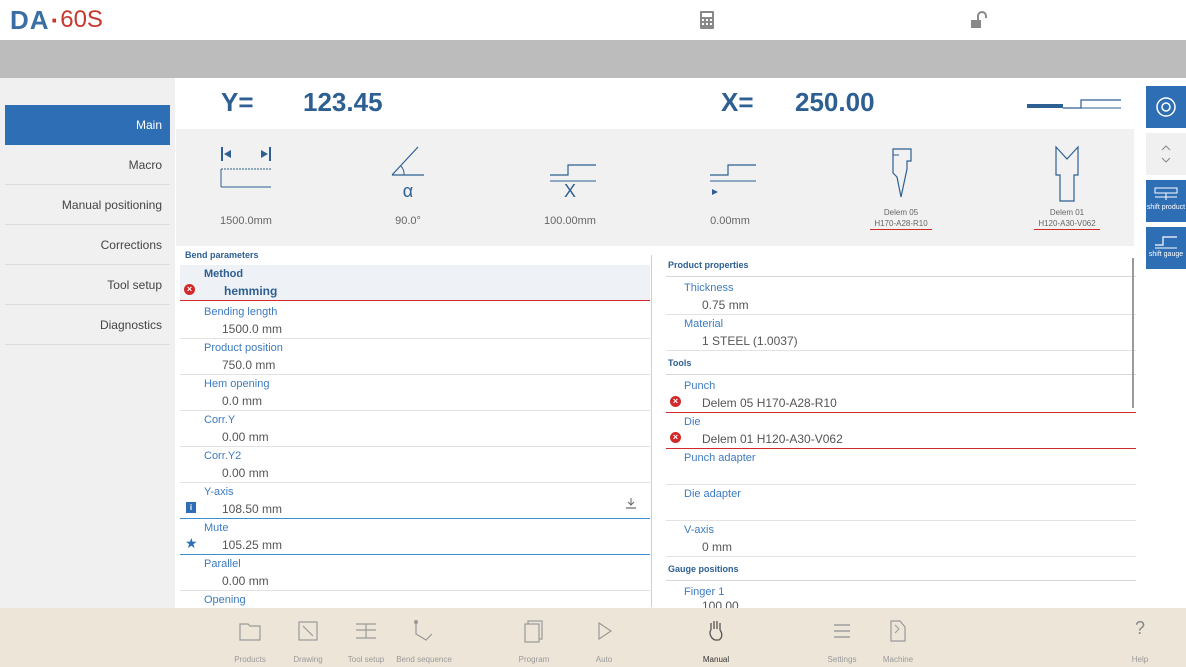 The height and width of the screenshot is (667, 1186). What do you see at coordinates (415, 599) in the screenshot?
I see `opening-field: Opening` at bounding box center [415, 599].